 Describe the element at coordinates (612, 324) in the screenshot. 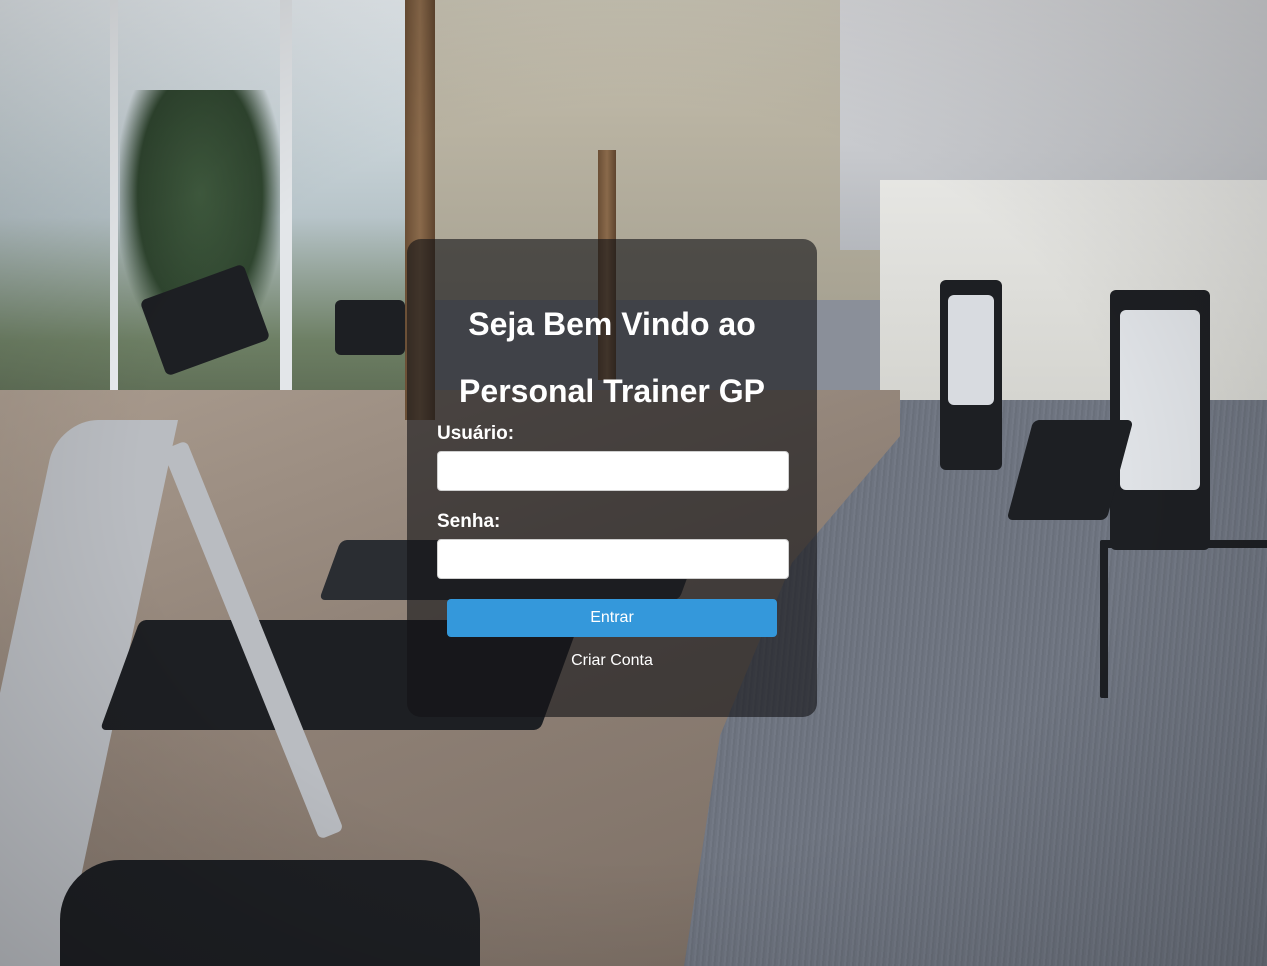

I see `title-line-1: Seja Bem Vindo ao` at that location.